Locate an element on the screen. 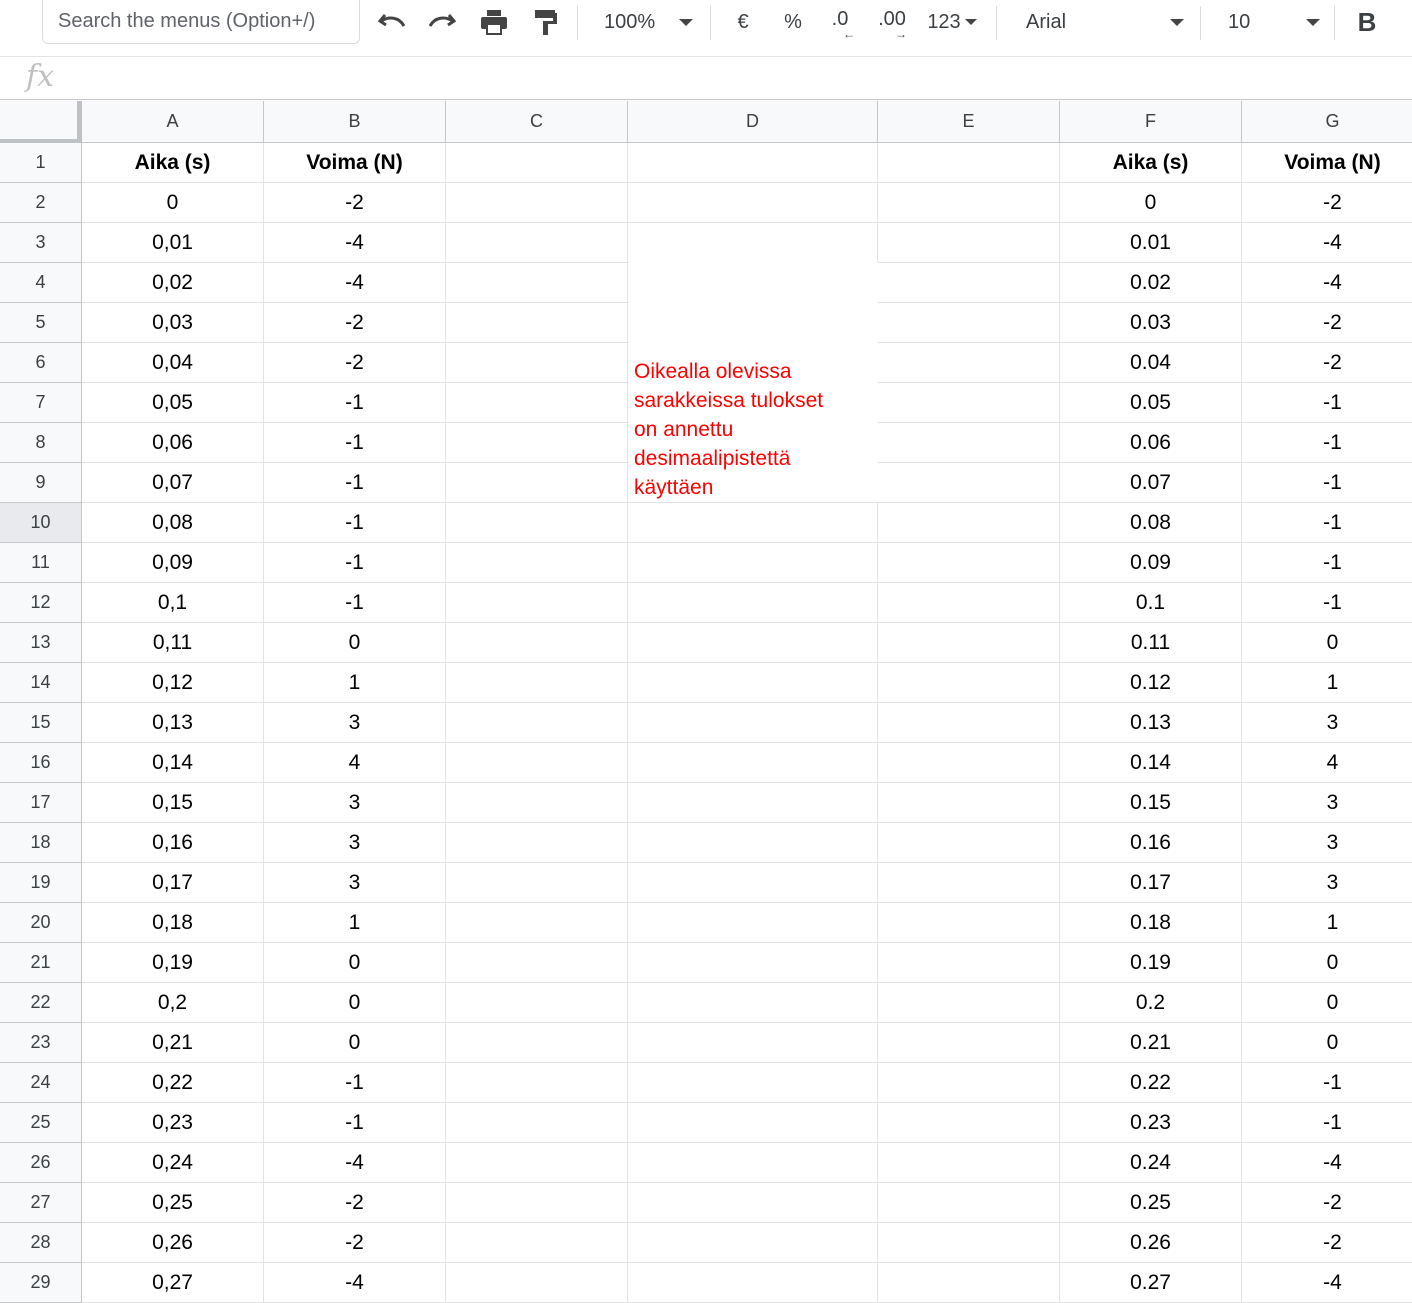  cell-f21: 0.19 is located at coordinates (1151, 963).